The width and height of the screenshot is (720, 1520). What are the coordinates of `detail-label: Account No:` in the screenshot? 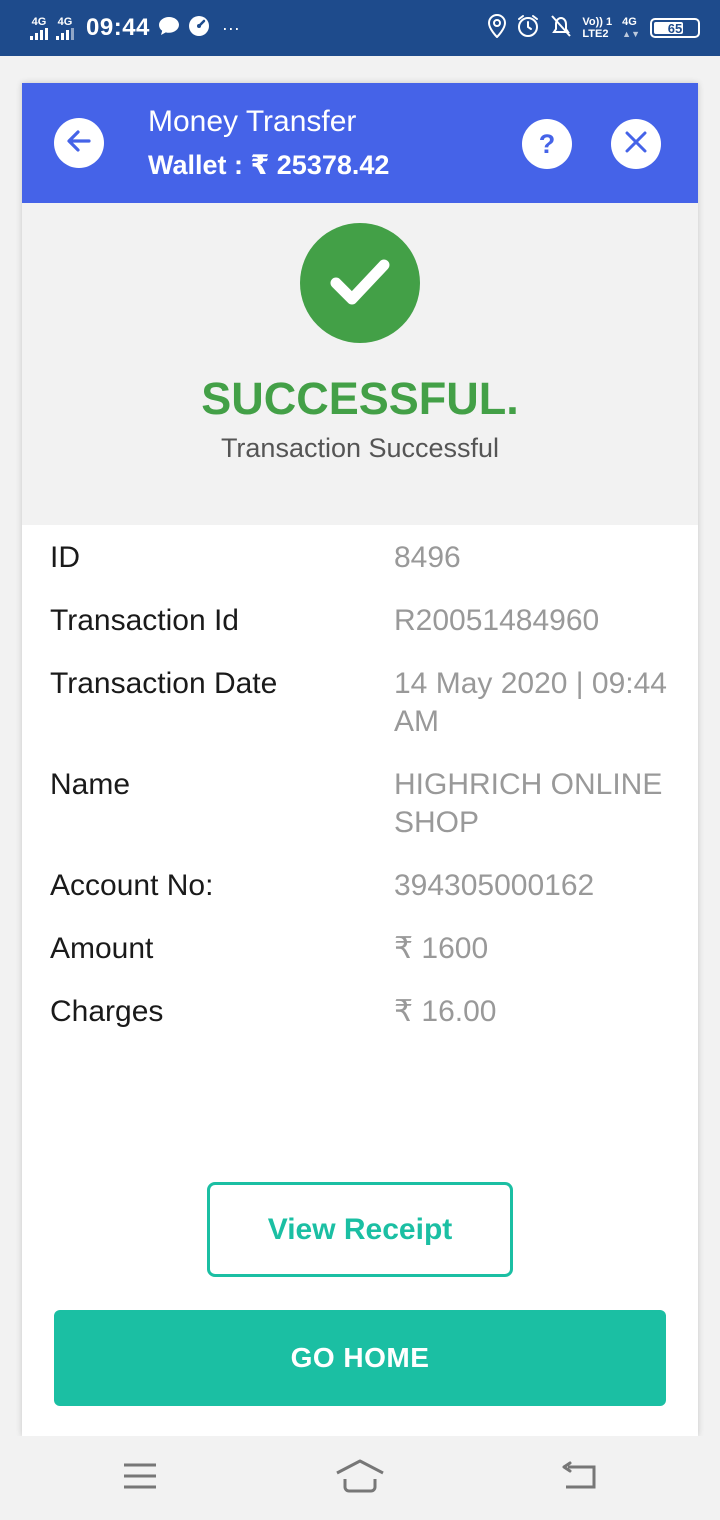 It's located at (132, 885).